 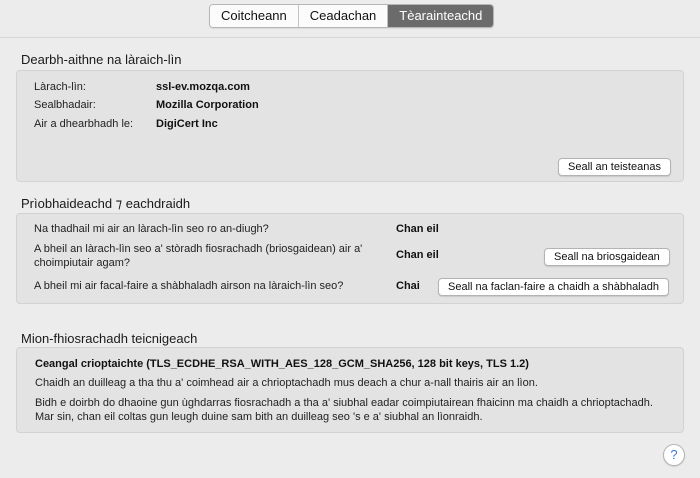 What do you see at coordinates (441, 16) in the screenshot?
I see `tab-security: Tèarainteachd` at bounding box center [441, 16].